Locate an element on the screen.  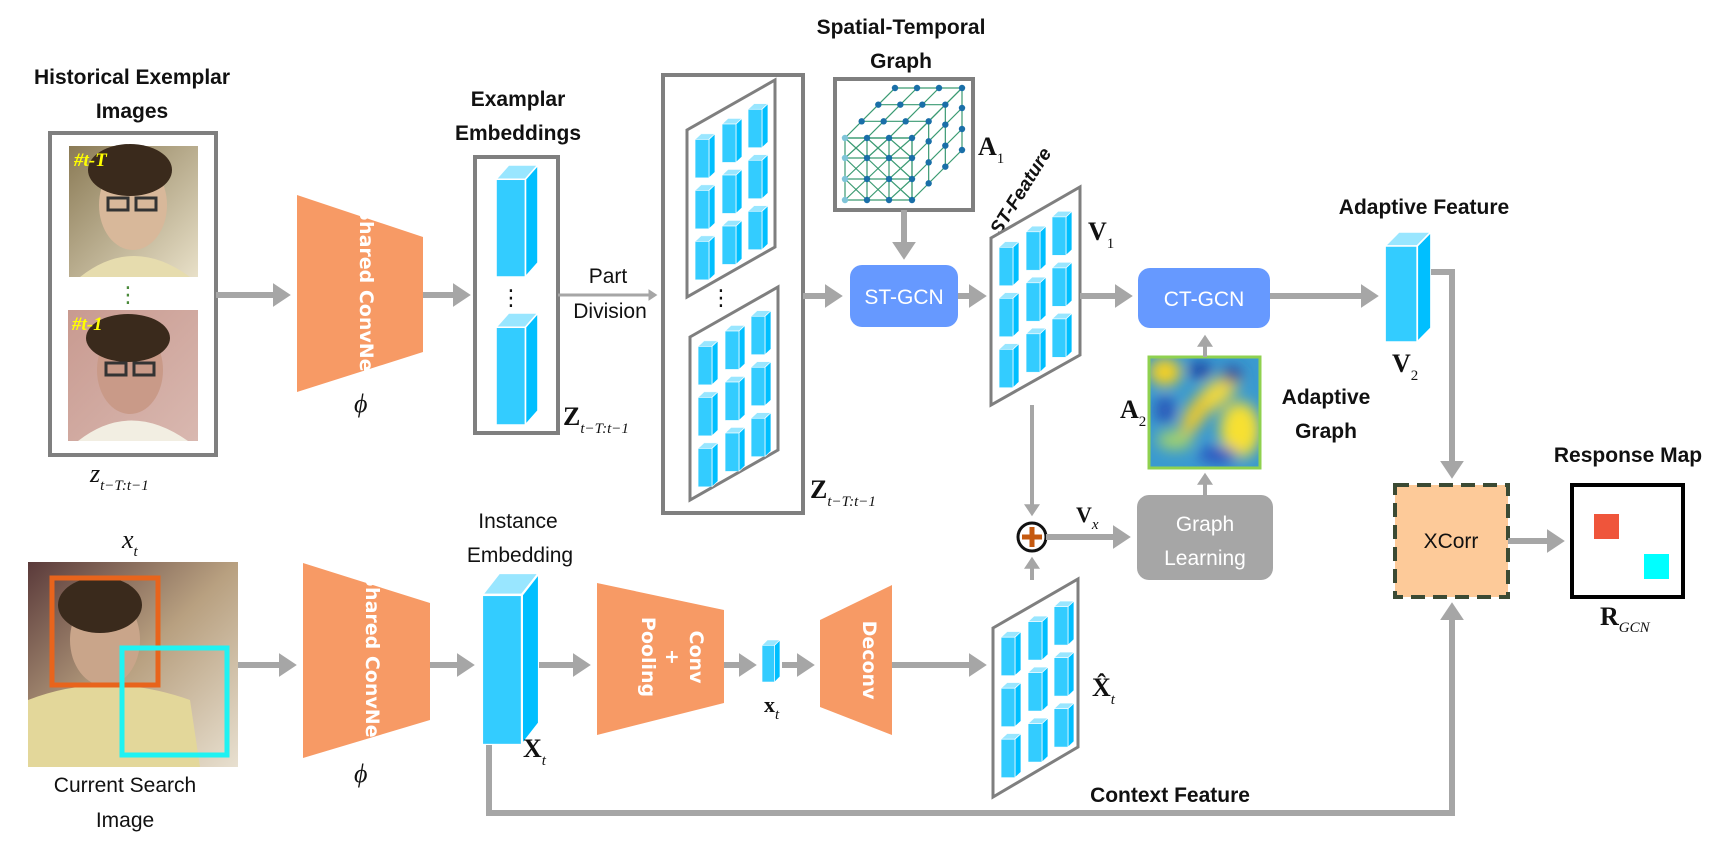
exemplar-image-first: #t-T is located at coordinates (133, 210).